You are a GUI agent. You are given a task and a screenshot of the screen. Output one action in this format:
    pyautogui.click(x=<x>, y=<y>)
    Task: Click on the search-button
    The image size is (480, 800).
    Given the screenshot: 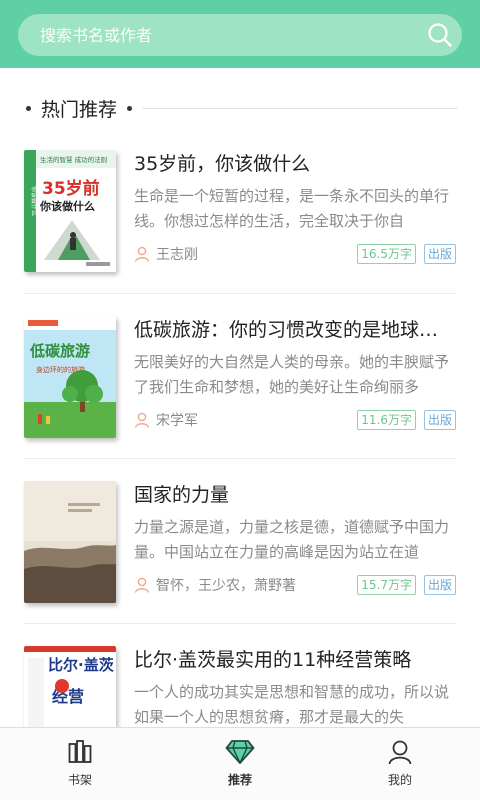 What is the action you would take?
    pyautogui.click(x=440, y=35)
    